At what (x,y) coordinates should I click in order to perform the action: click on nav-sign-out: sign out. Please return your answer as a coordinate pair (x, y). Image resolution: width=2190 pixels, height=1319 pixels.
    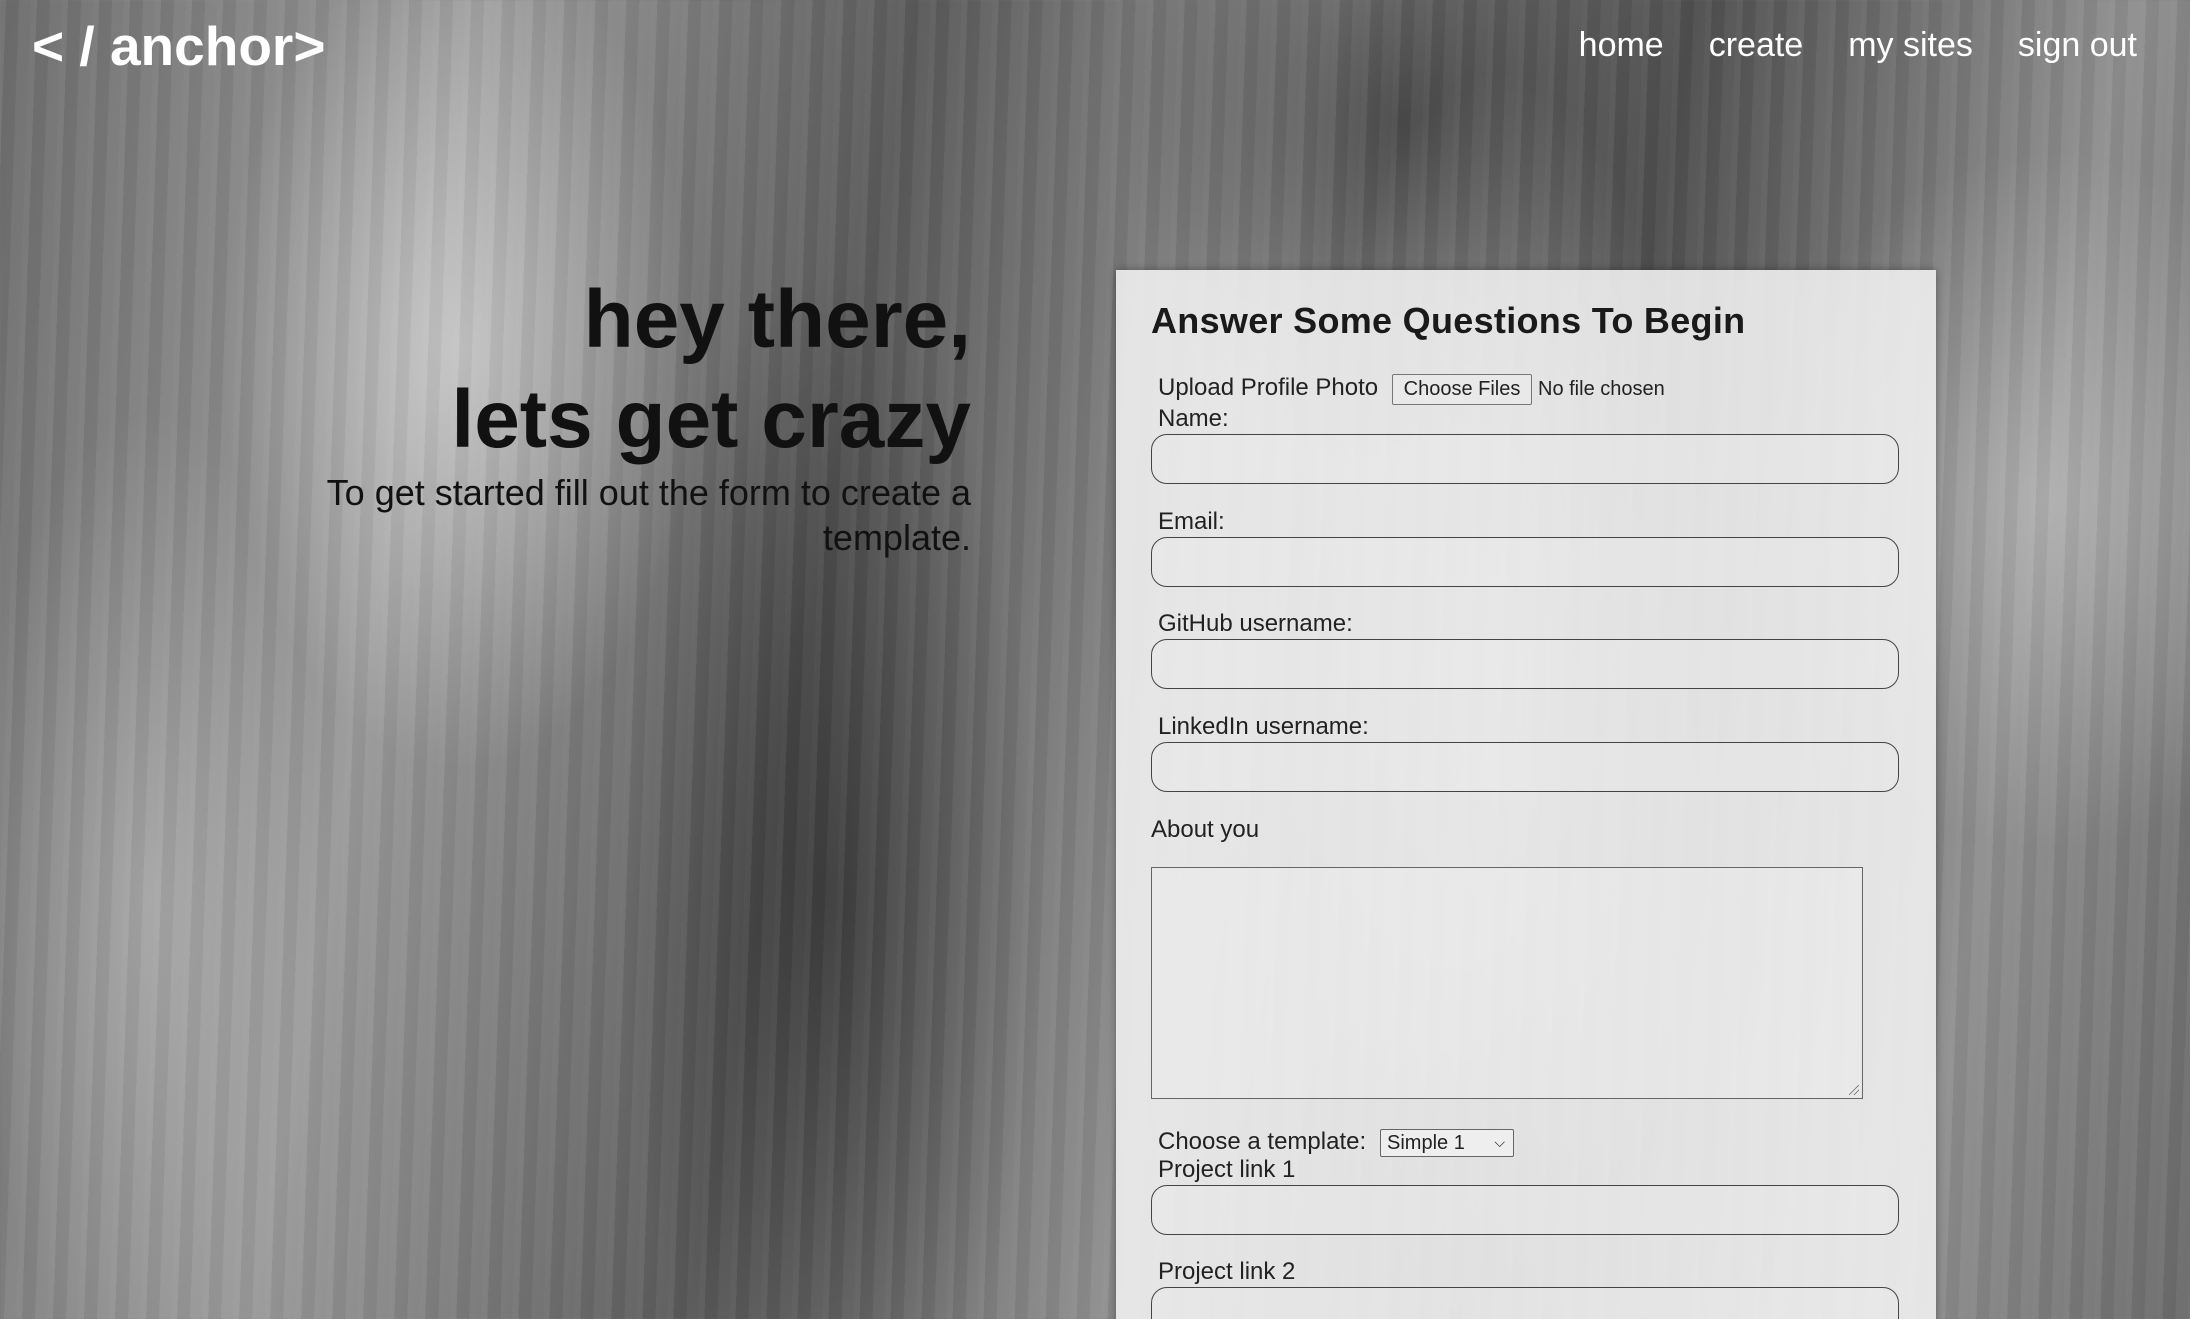
    Looking at the image, I should click on (2077, 45).